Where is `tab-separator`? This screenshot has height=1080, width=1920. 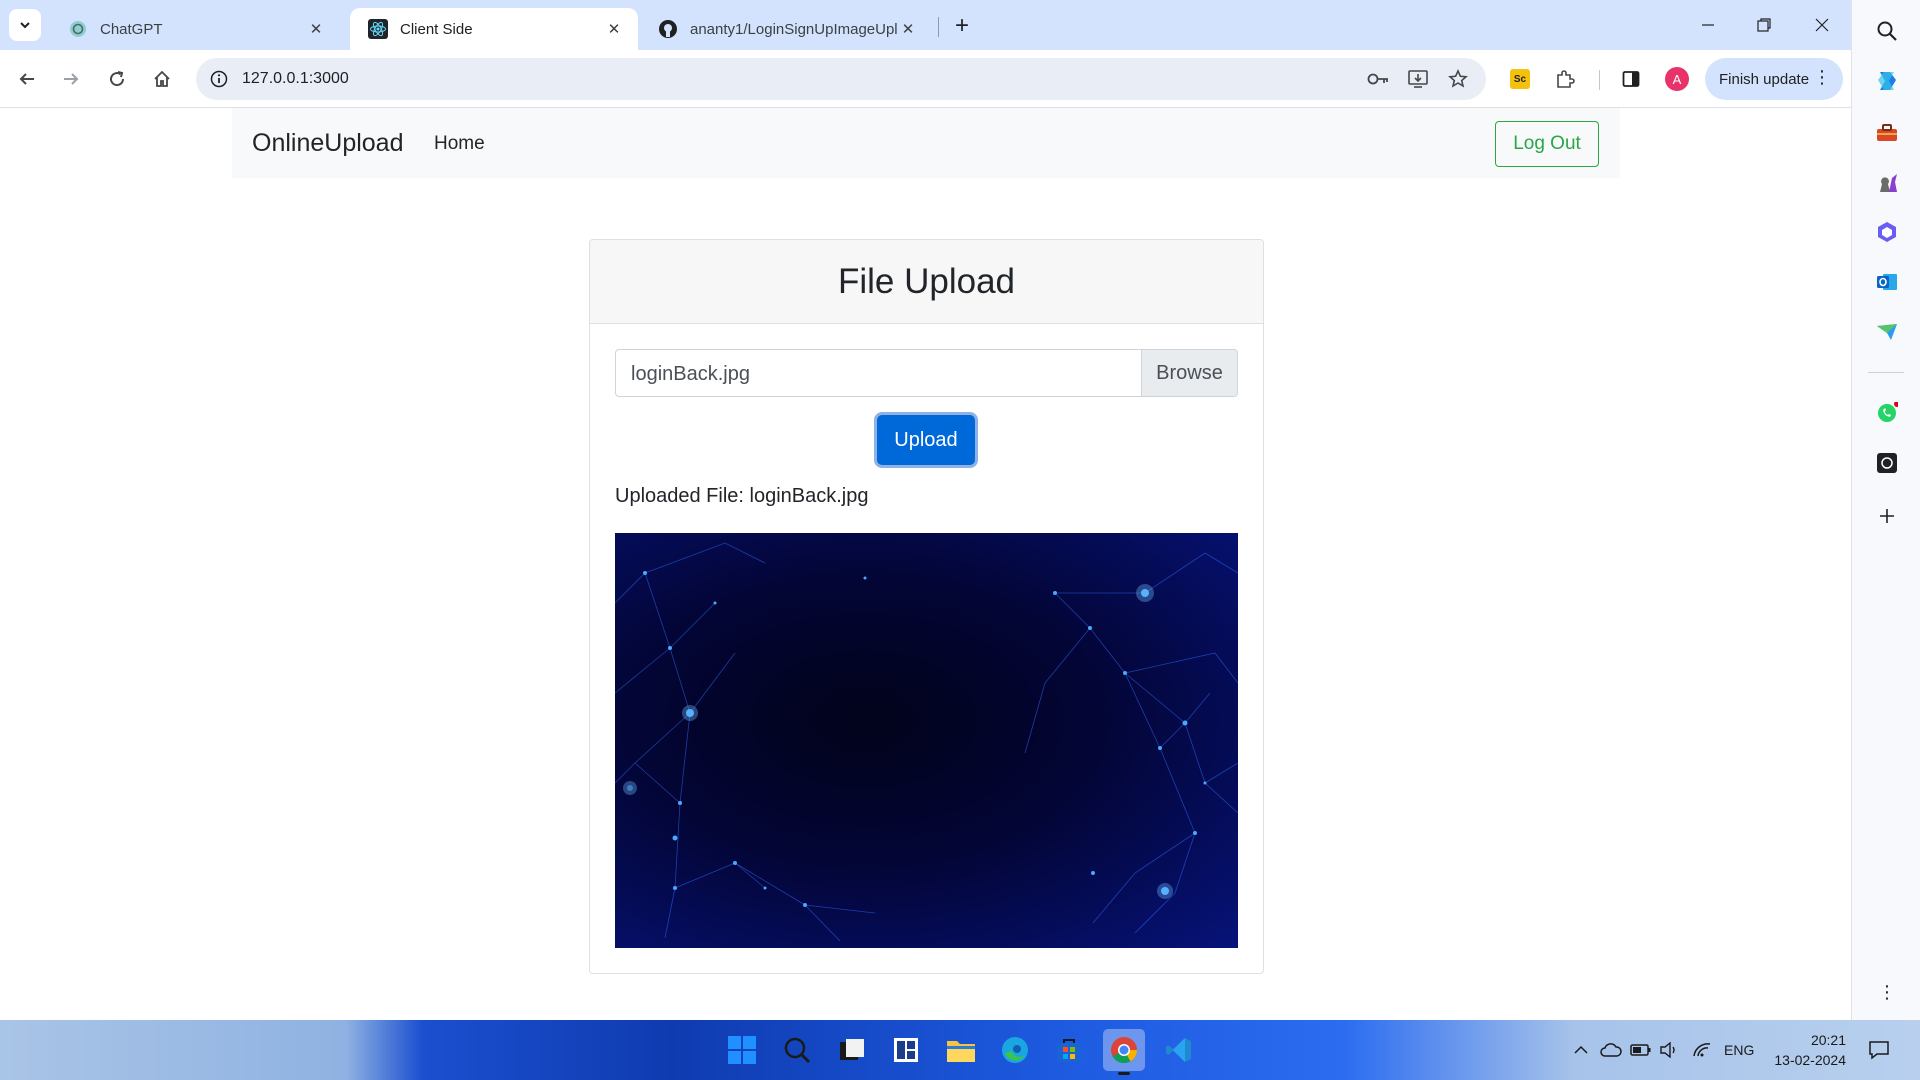 tab-separator is located at coordinates (938, 27).